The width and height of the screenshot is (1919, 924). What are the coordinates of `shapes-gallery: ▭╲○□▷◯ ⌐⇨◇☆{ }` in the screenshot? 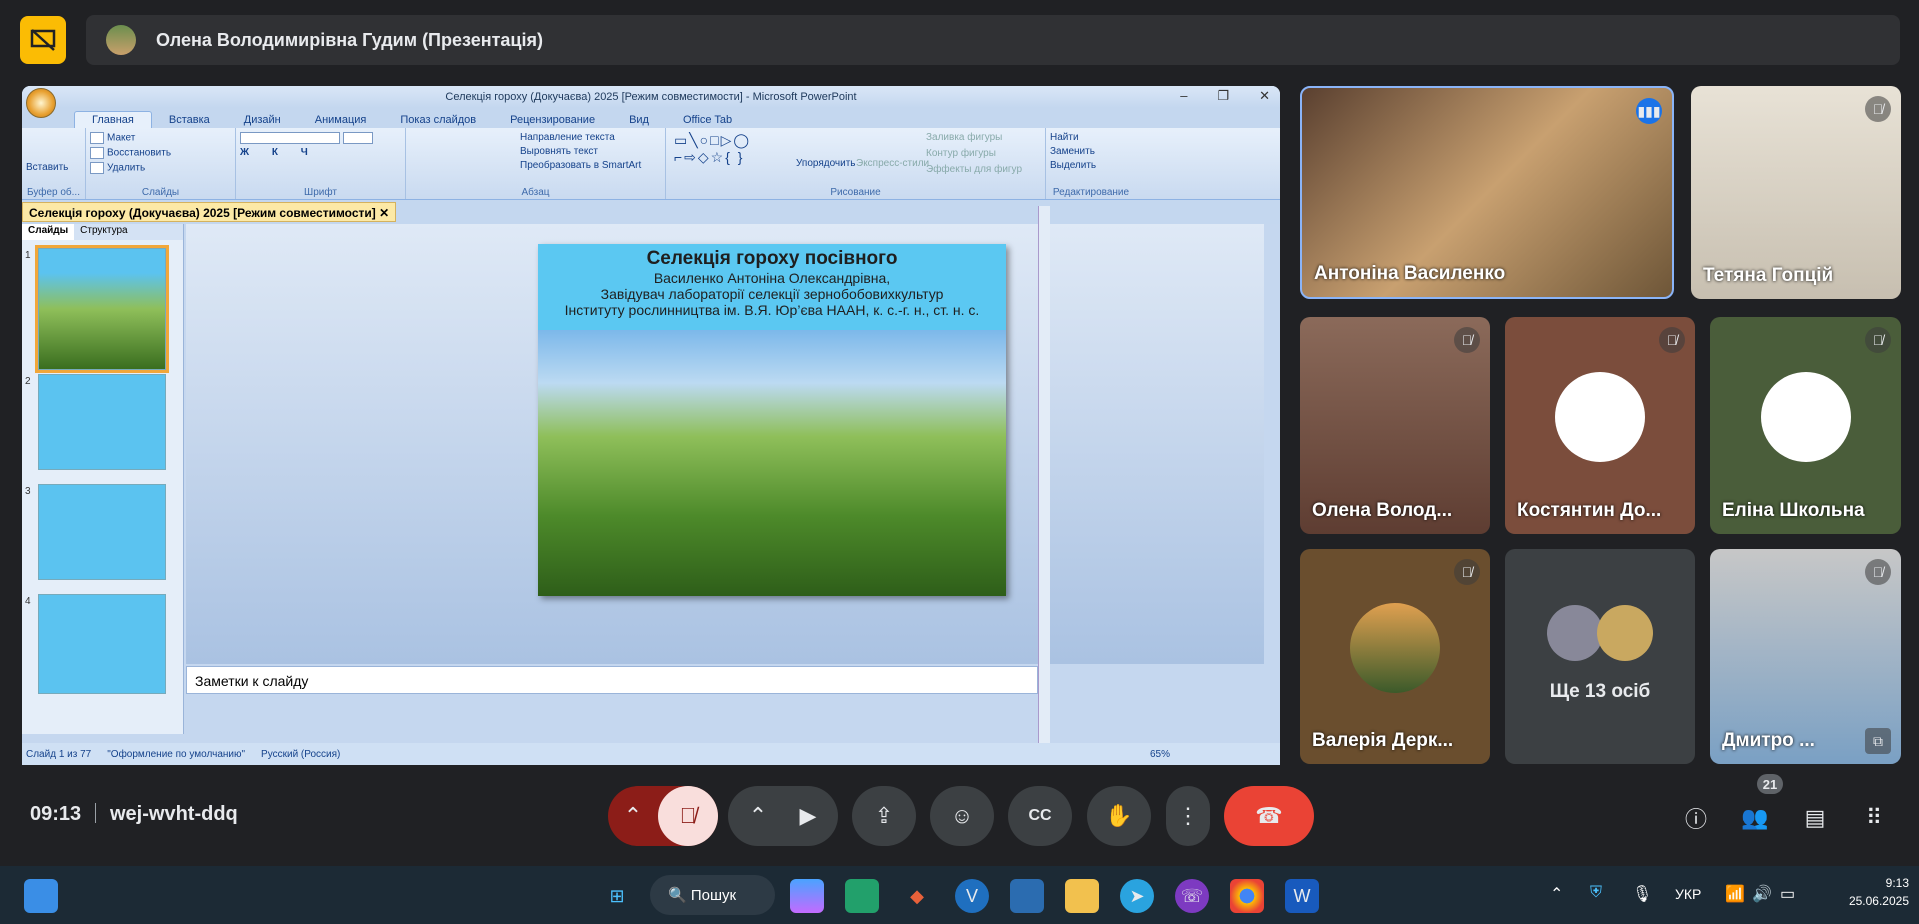 It's located at (712, 149).